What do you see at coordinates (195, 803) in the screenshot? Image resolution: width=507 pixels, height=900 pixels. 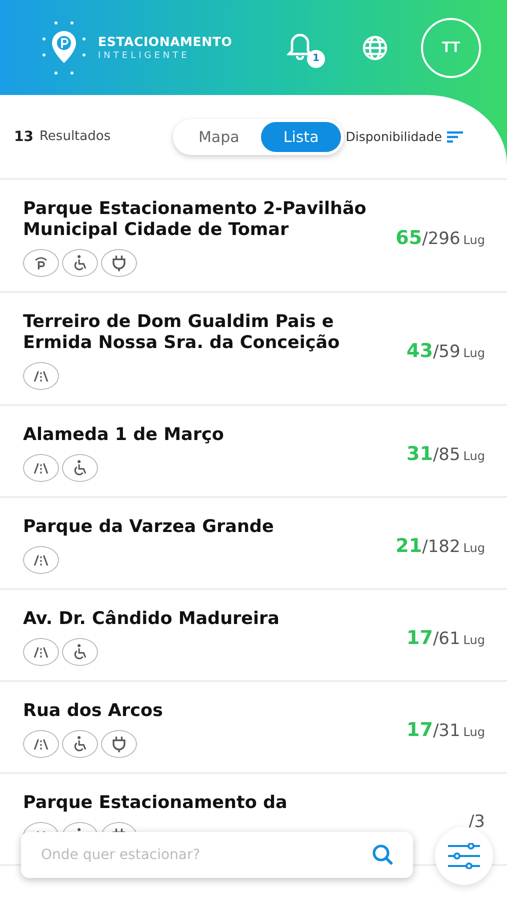 I see `park-name: Parque Estacionamento da` at bounding box center [195, 803].